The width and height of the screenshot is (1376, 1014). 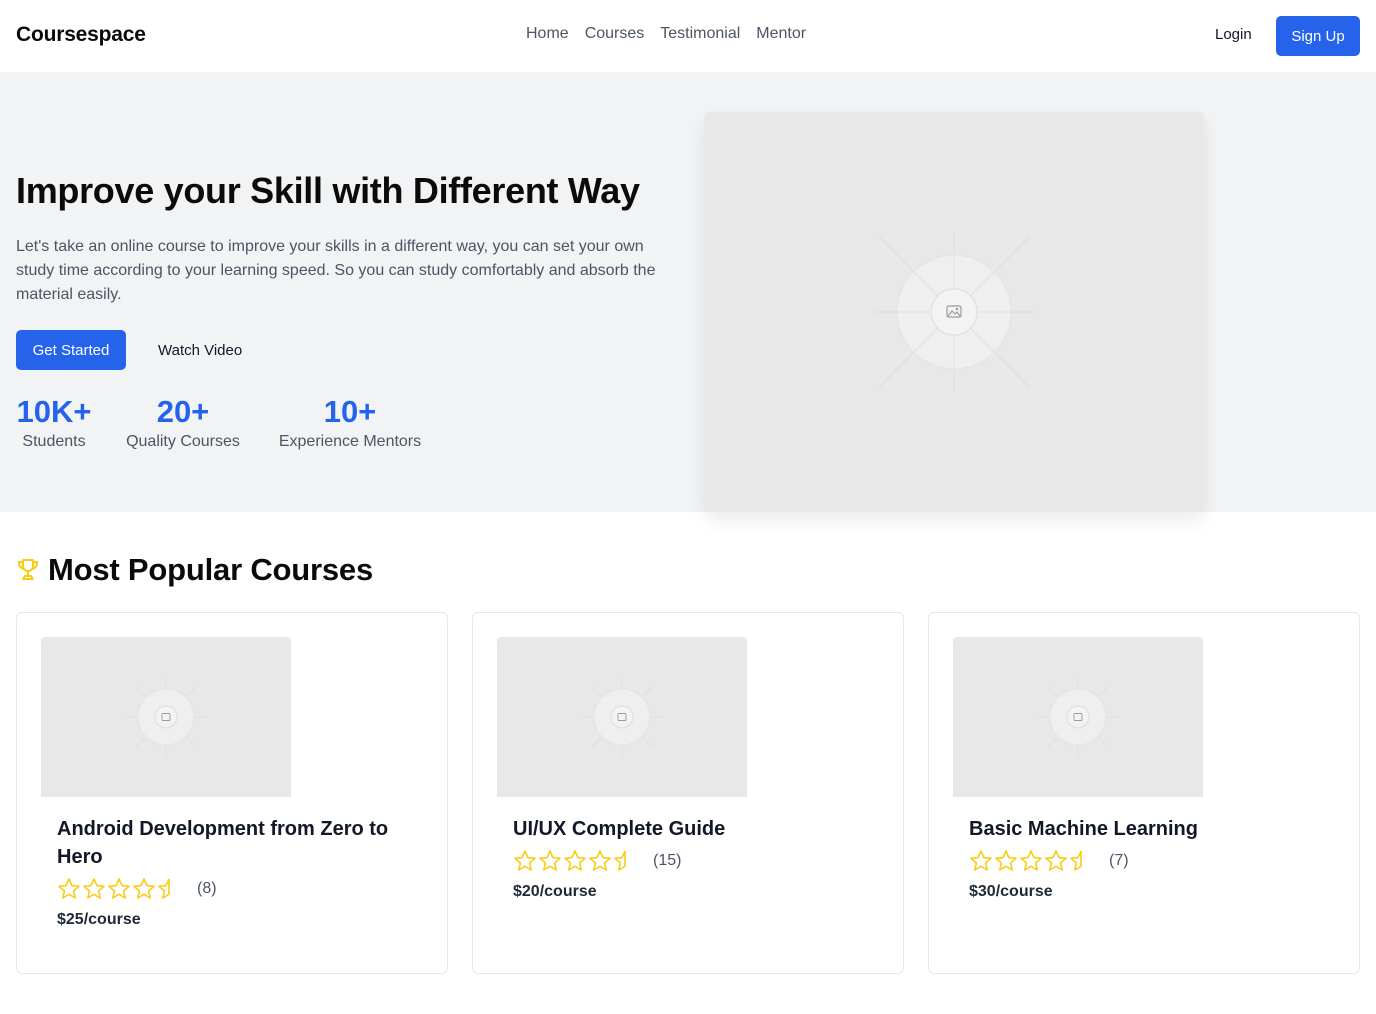 What do you see at coordinates (350, 411) in the screenshot?
I see `stat-value: 10+` at bounding box center [350, 411].